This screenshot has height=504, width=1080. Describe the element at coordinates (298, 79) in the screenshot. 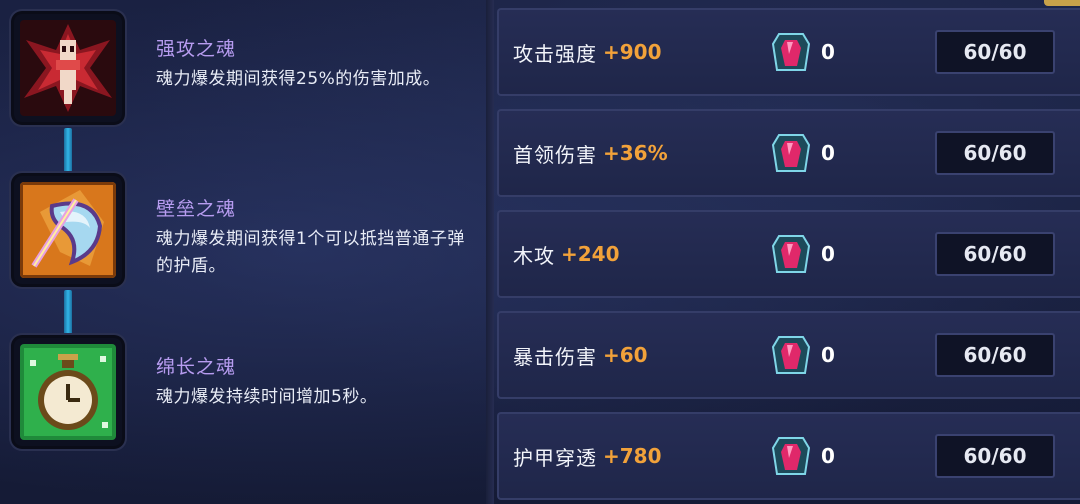

I see `skill-desc-1: 魂力爆发期间获得25%的伤害加成。` at that location.